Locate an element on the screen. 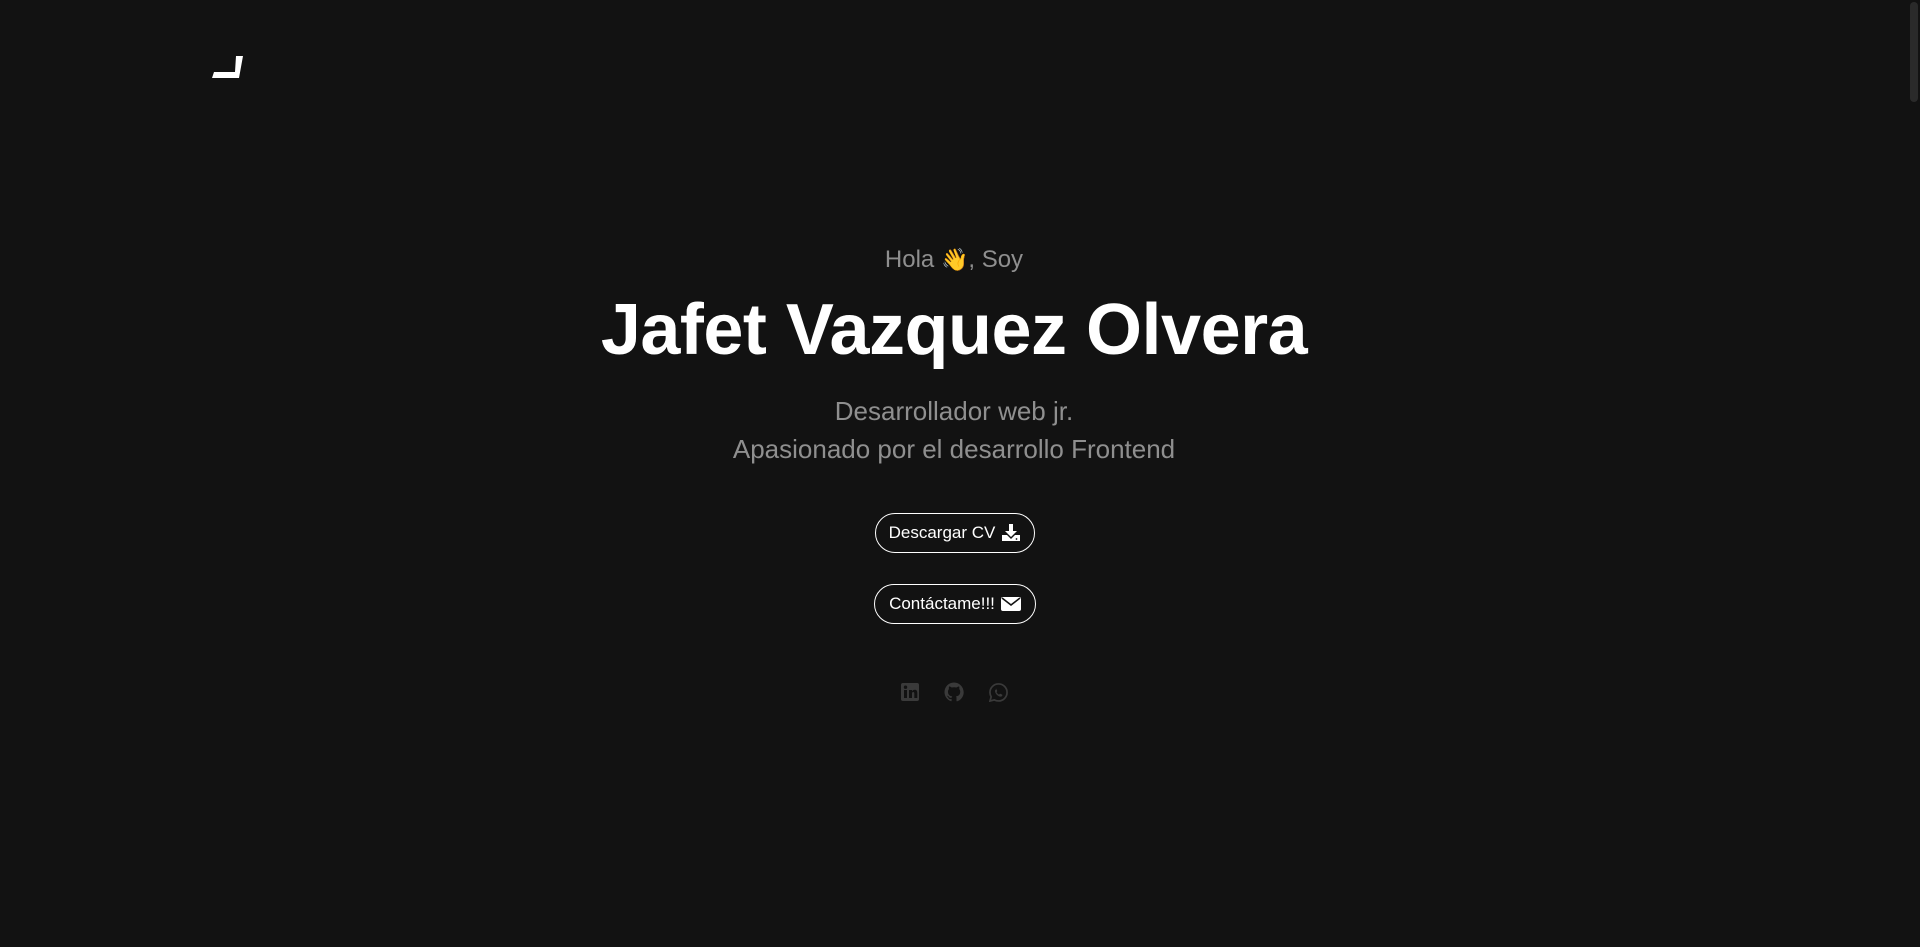 The height and width of the screenshot is (947, 1920). logo-icon is located at coordinates (232, 71).